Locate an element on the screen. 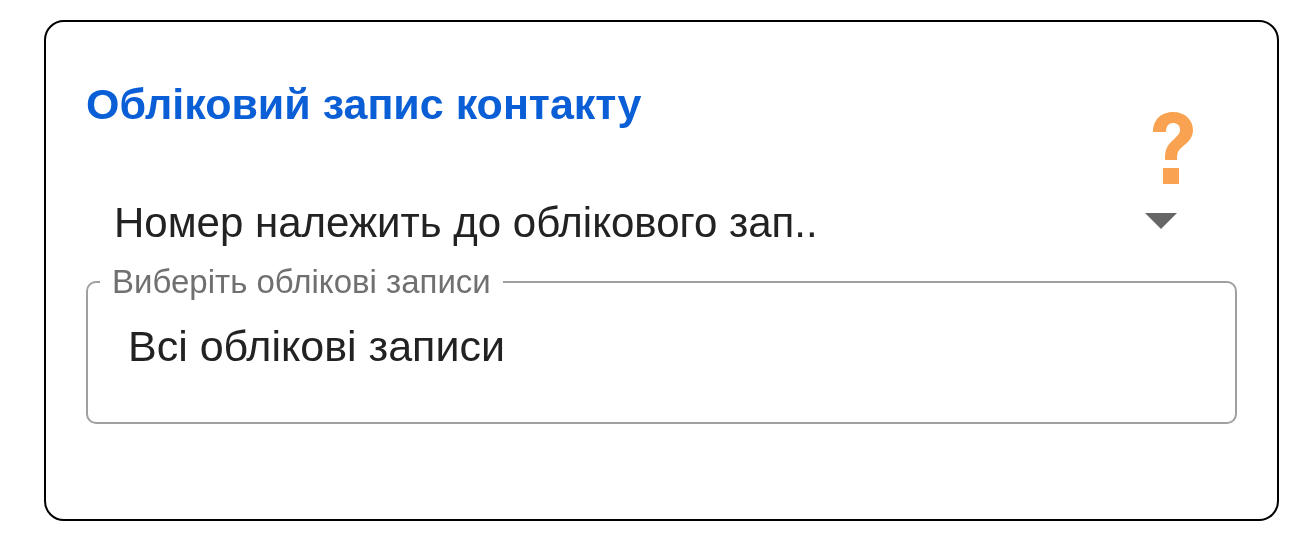 This screenshot has height=548, width=1315. account-dropdown: Номер належить до облікового зап.. is located at coordinates (645, 222).